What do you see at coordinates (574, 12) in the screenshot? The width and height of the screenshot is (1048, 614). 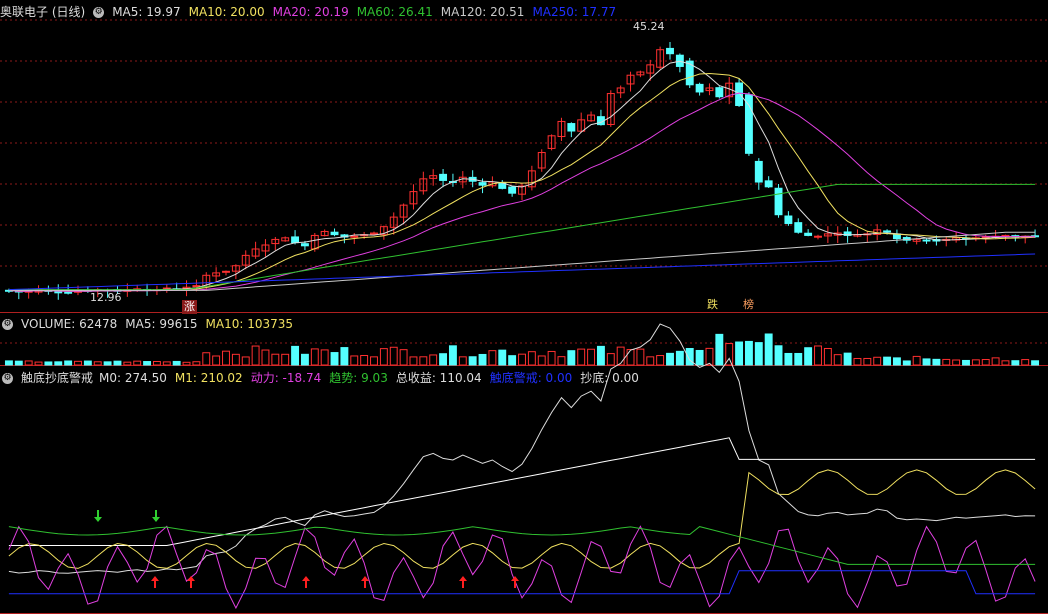 I see `ma-label-5: MA250: 17.77` at bounding box center [574, 12].